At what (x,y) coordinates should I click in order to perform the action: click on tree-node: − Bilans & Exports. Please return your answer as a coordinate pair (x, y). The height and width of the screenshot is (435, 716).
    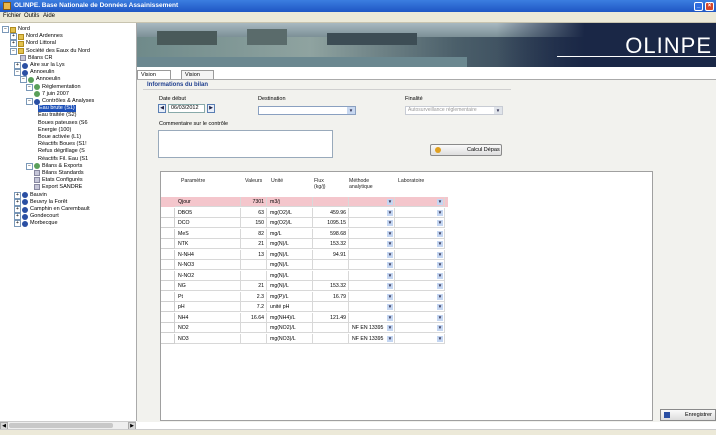
    Looking at the image, I should click on (54, 166).